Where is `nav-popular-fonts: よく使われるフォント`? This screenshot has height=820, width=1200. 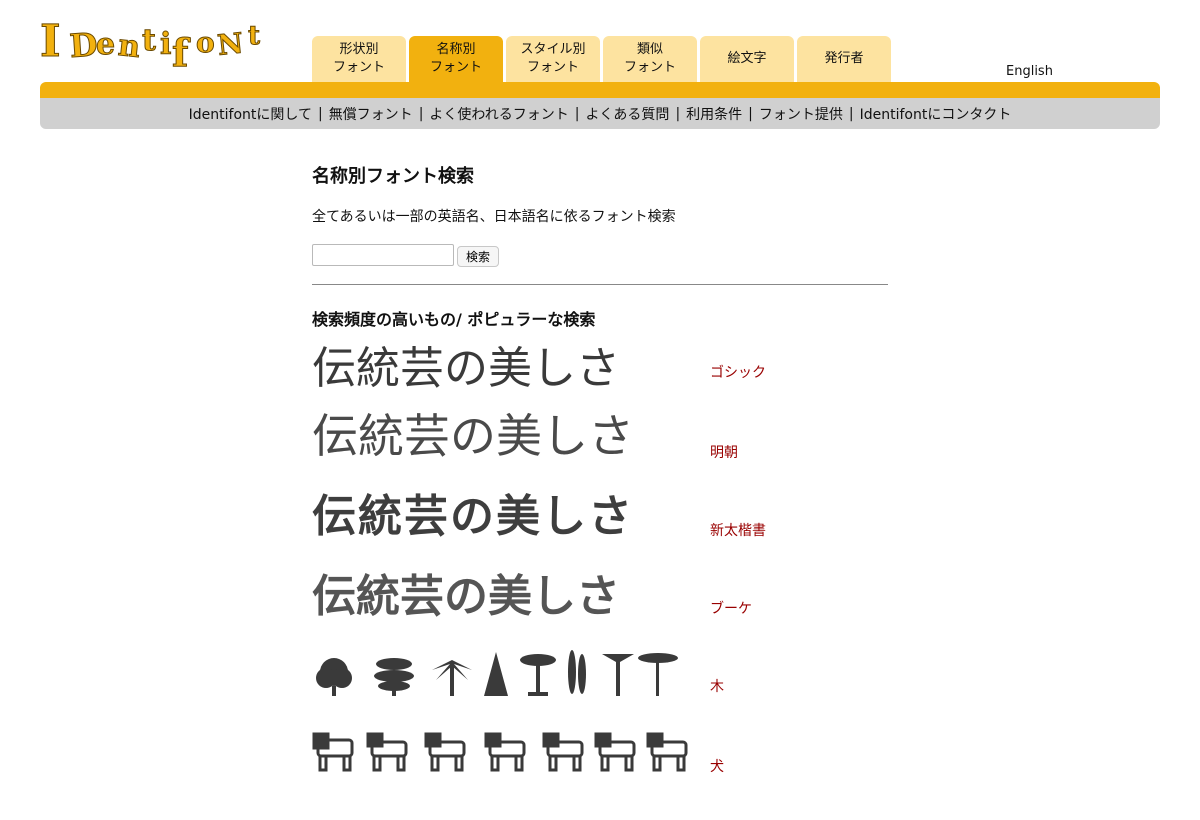 nav-popular-fonts: よく使われるフォント is located at coordinates (498, 114).